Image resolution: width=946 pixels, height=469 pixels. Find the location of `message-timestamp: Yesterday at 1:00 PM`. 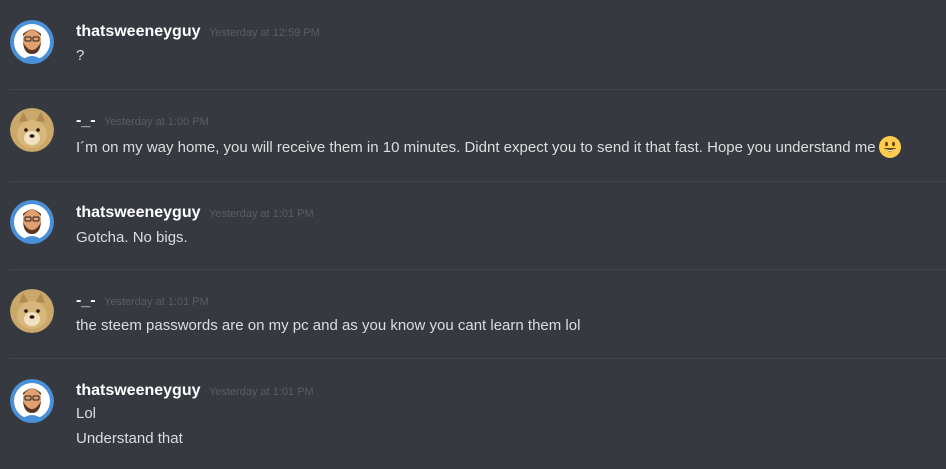

message-timestamp: Yesterday at 1:00 PM is located at coordinates (156, 122).